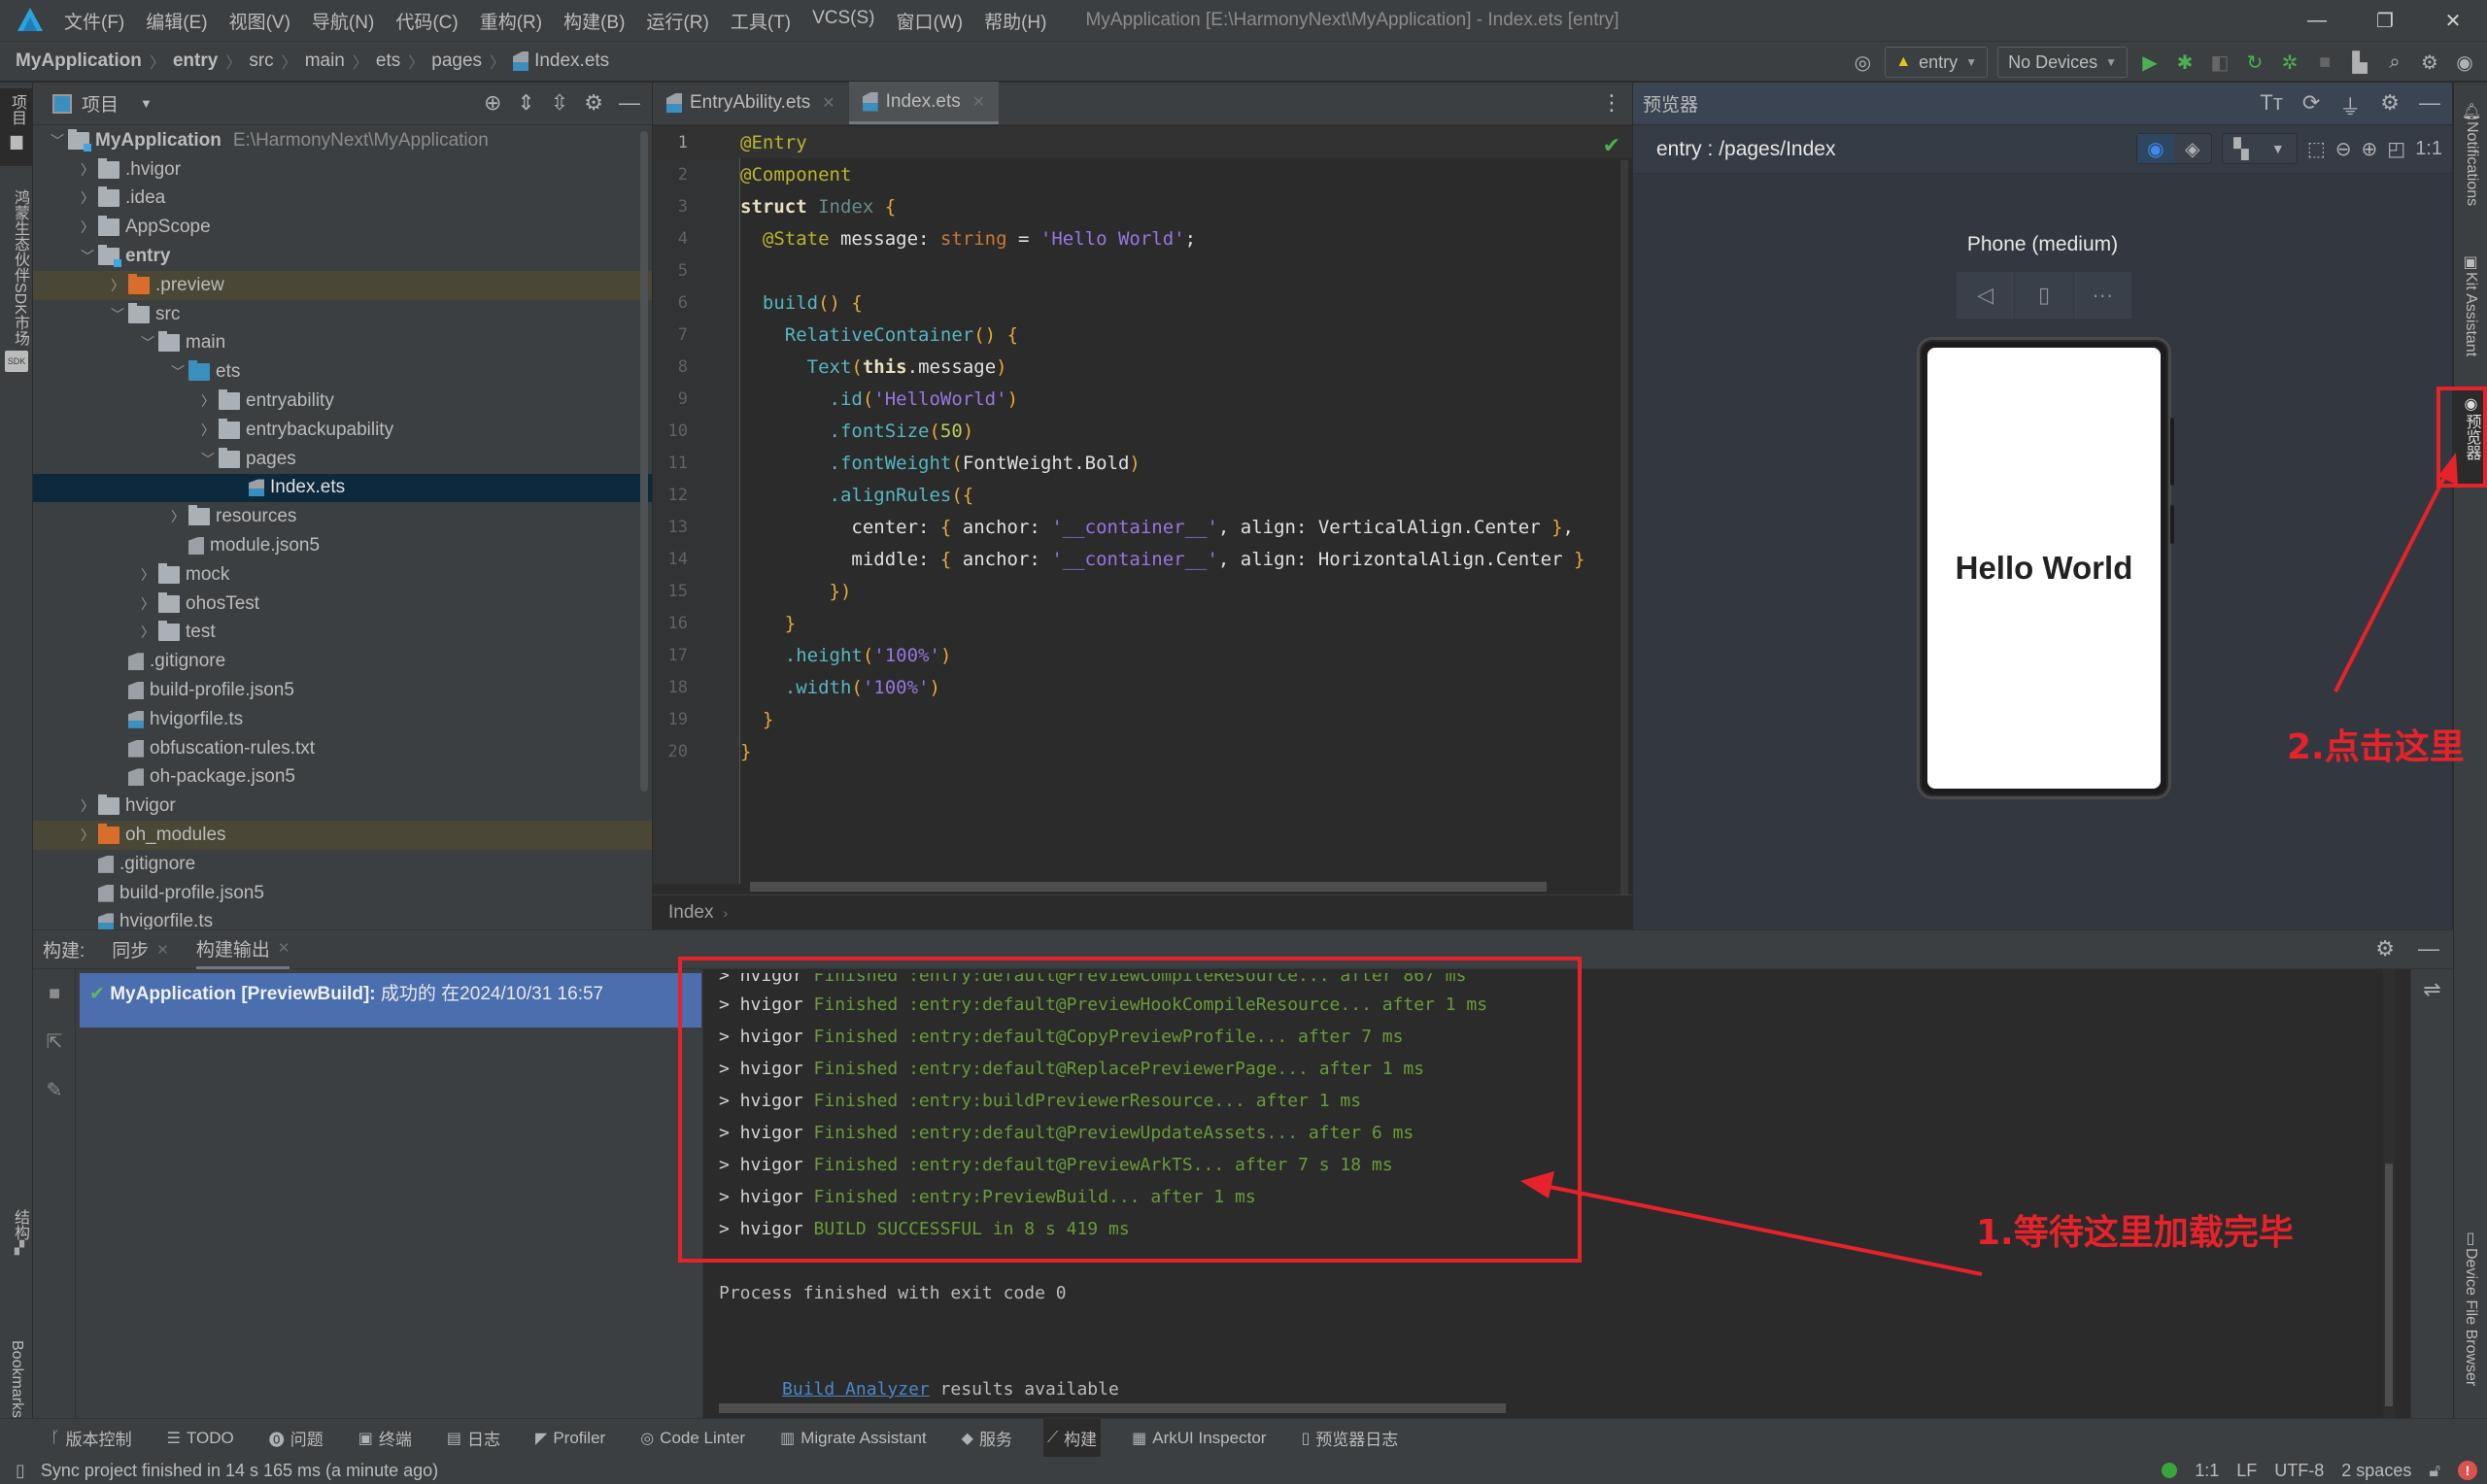 This screenshot has width=2487, height=1484. I want to click on tree-item: obfuscation-rules.txt, so click(342, 748).